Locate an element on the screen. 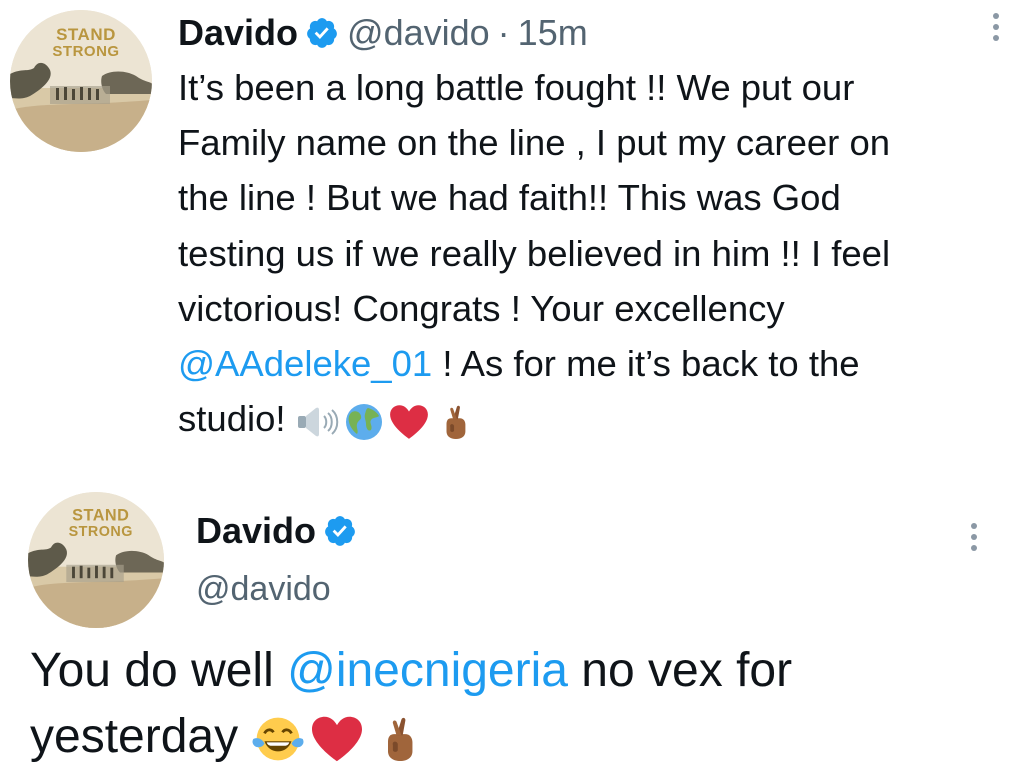 The width and height of the screenshot is (1024, 778). speaker-icon is located at coordinates (319, 422).